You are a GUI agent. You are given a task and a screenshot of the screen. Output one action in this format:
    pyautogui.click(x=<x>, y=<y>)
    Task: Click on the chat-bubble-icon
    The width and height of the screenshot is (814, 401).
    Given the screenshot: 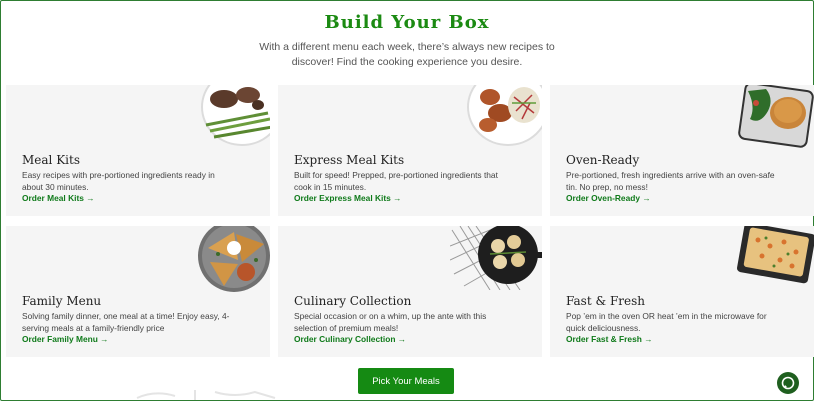 What is the action you would take?
    pyautogui.click(x=788, y=383)
    